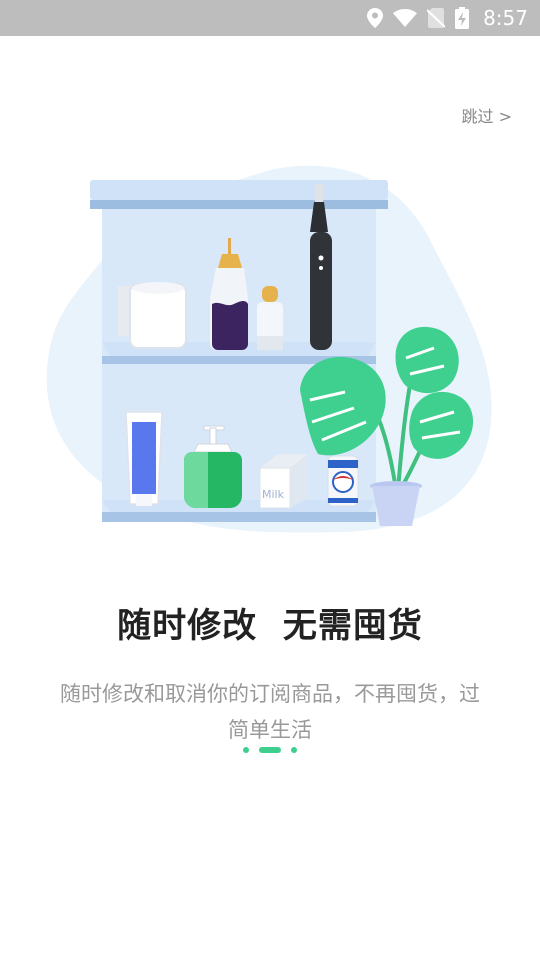 The height and width of the screenshot is (960, 540). I want to click on page-dot-active, so click(270, 750).